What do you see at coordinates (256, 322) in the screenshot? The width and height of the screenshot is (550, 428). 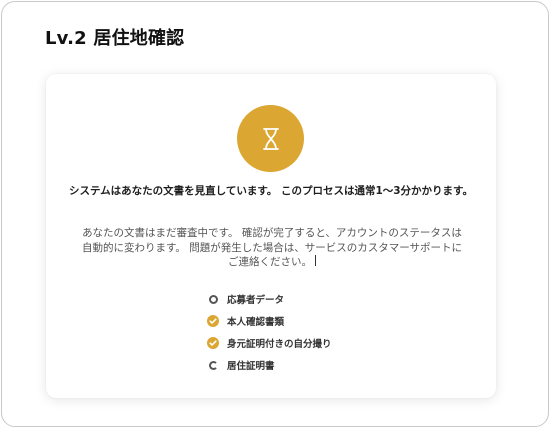 I see `step-label: 本人確認書類` at bounding box center [256, 322].